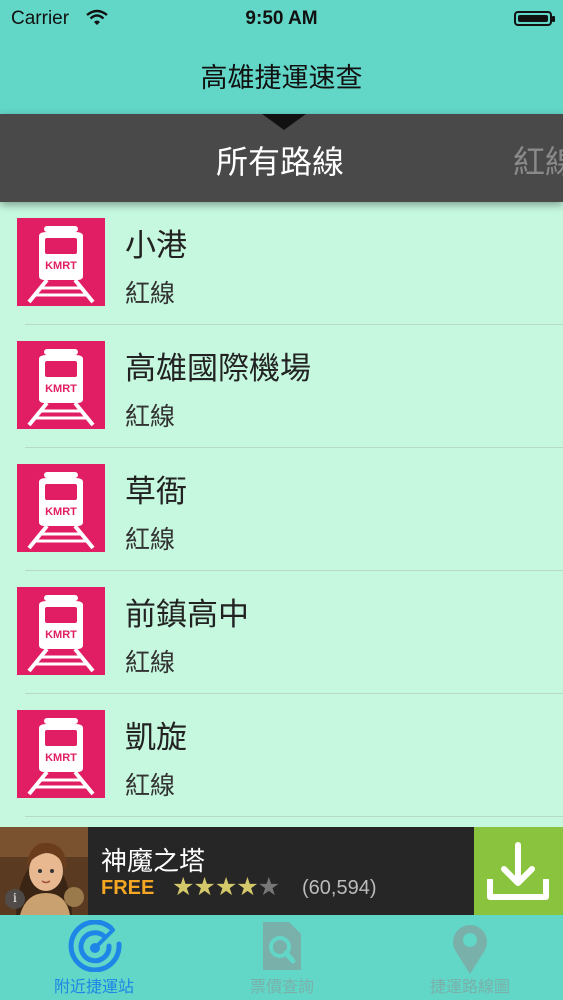 This screenshot has width=563, height=1000. What do you see at coordinates (15, 899) in the screenshot?
I see `ad-info-icon: i` at bounding box center [15, 899].